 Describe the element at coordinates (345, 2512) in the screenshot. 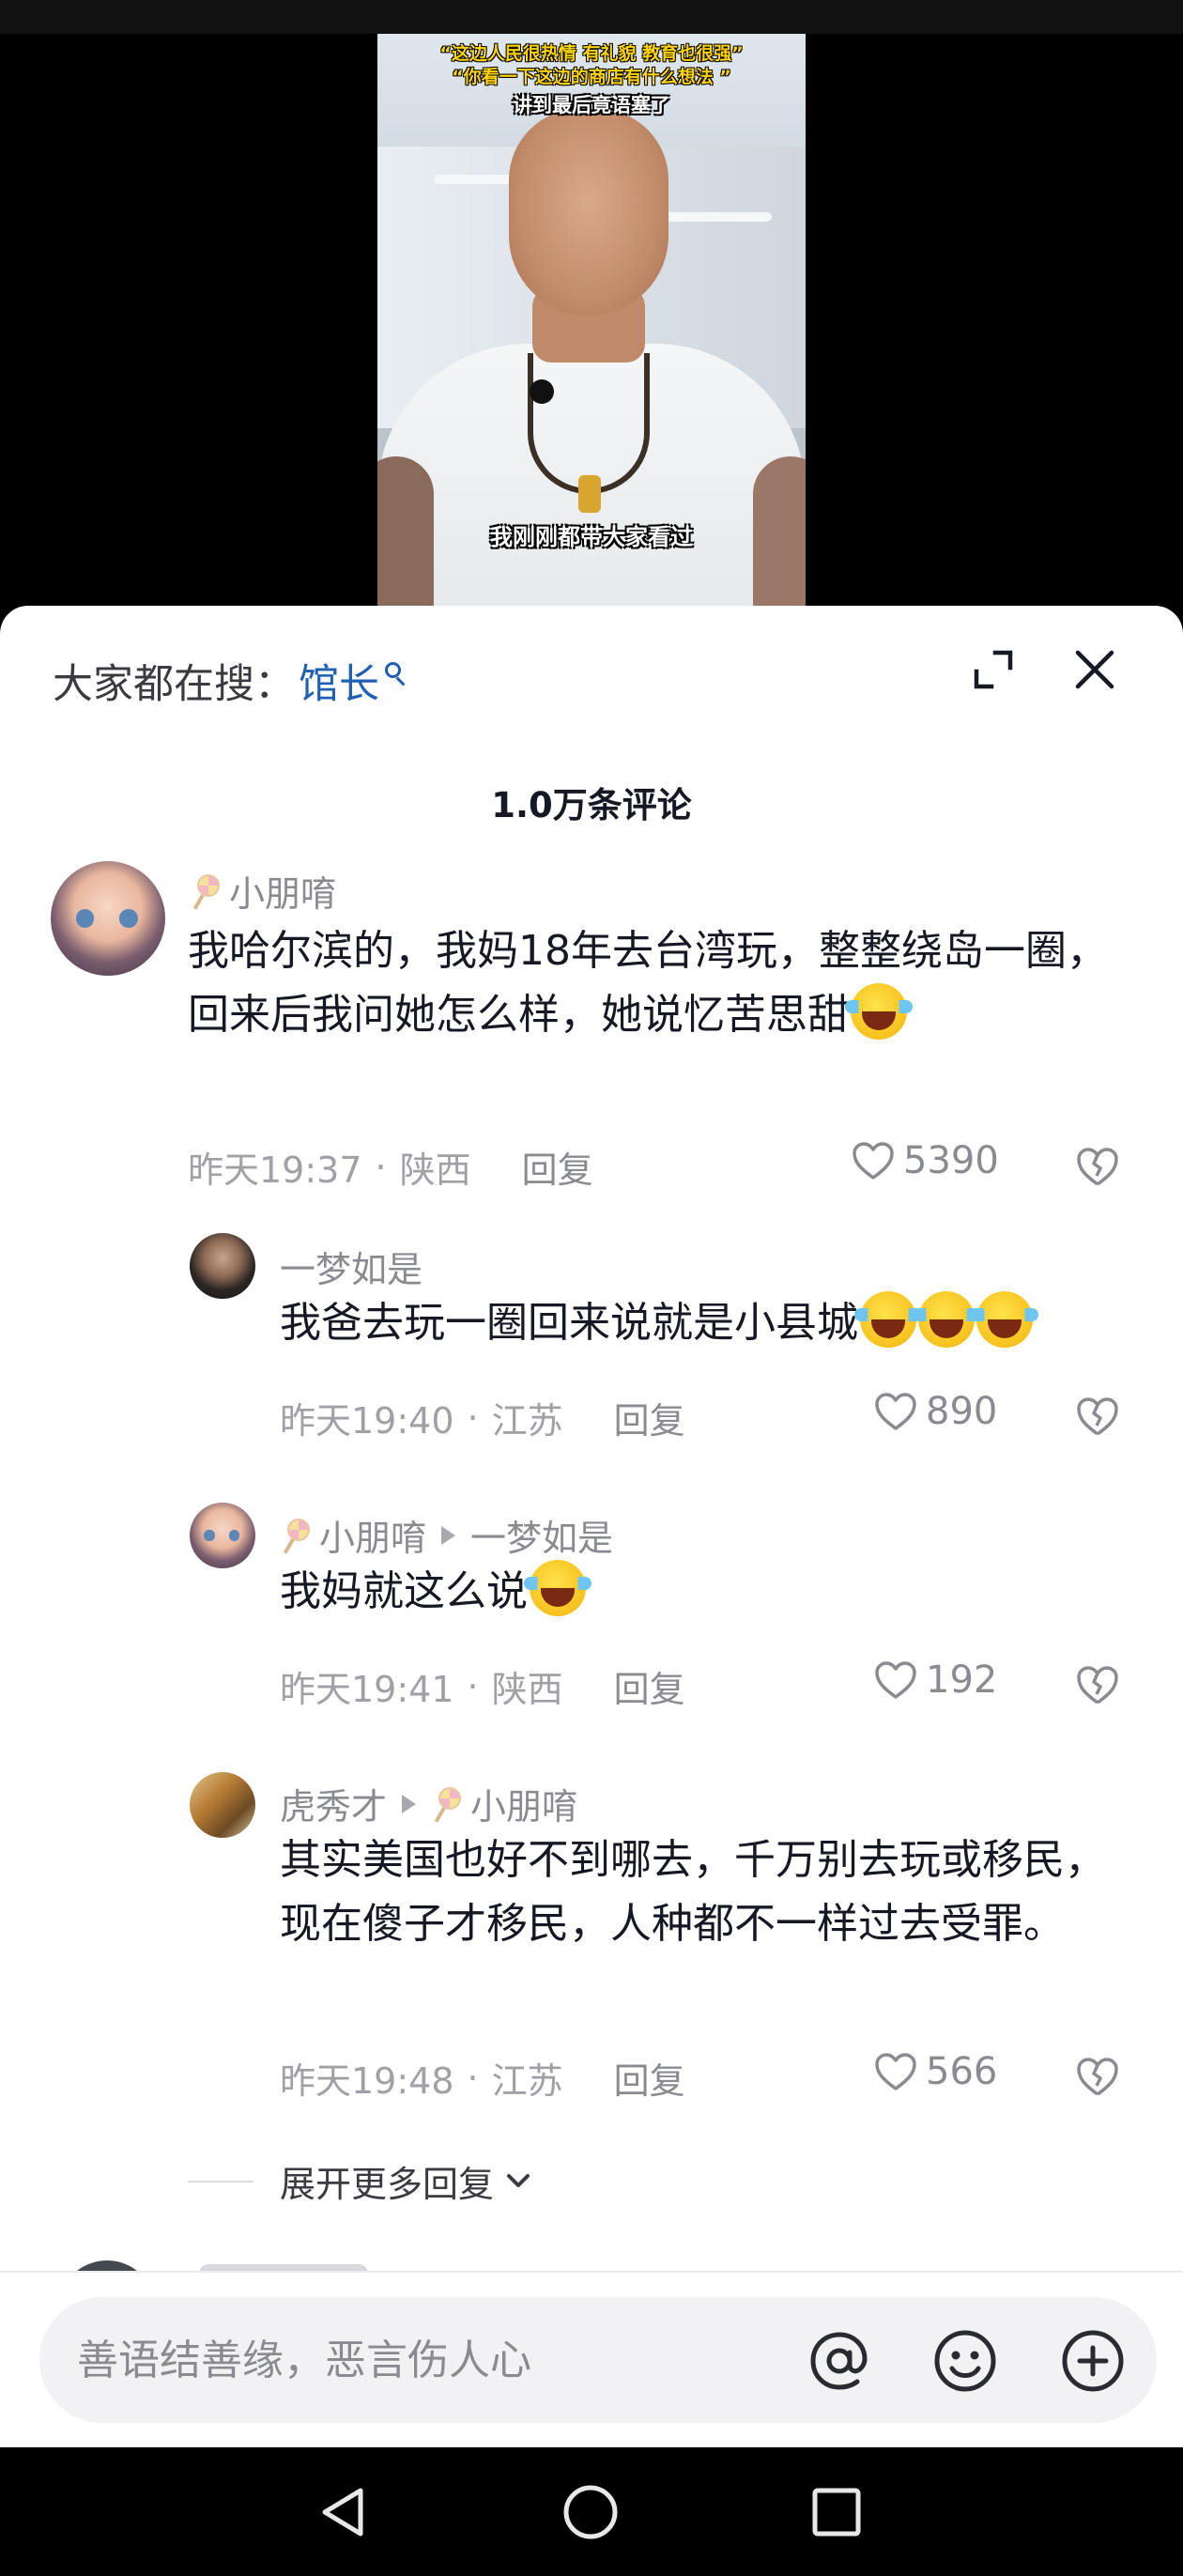

I see `triangle-back-icon` at that location.